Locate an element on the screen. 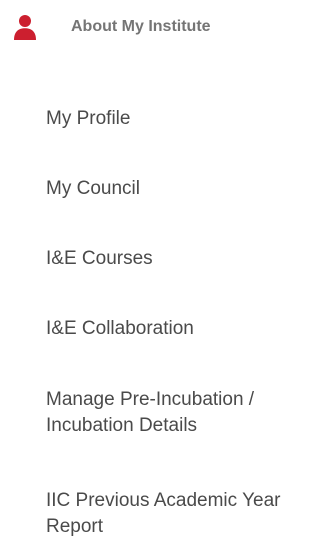 The width and height of the screenshot is (326, 558). menu-item-ie-courses: I&E Courses is located at coordinates (183, 259).